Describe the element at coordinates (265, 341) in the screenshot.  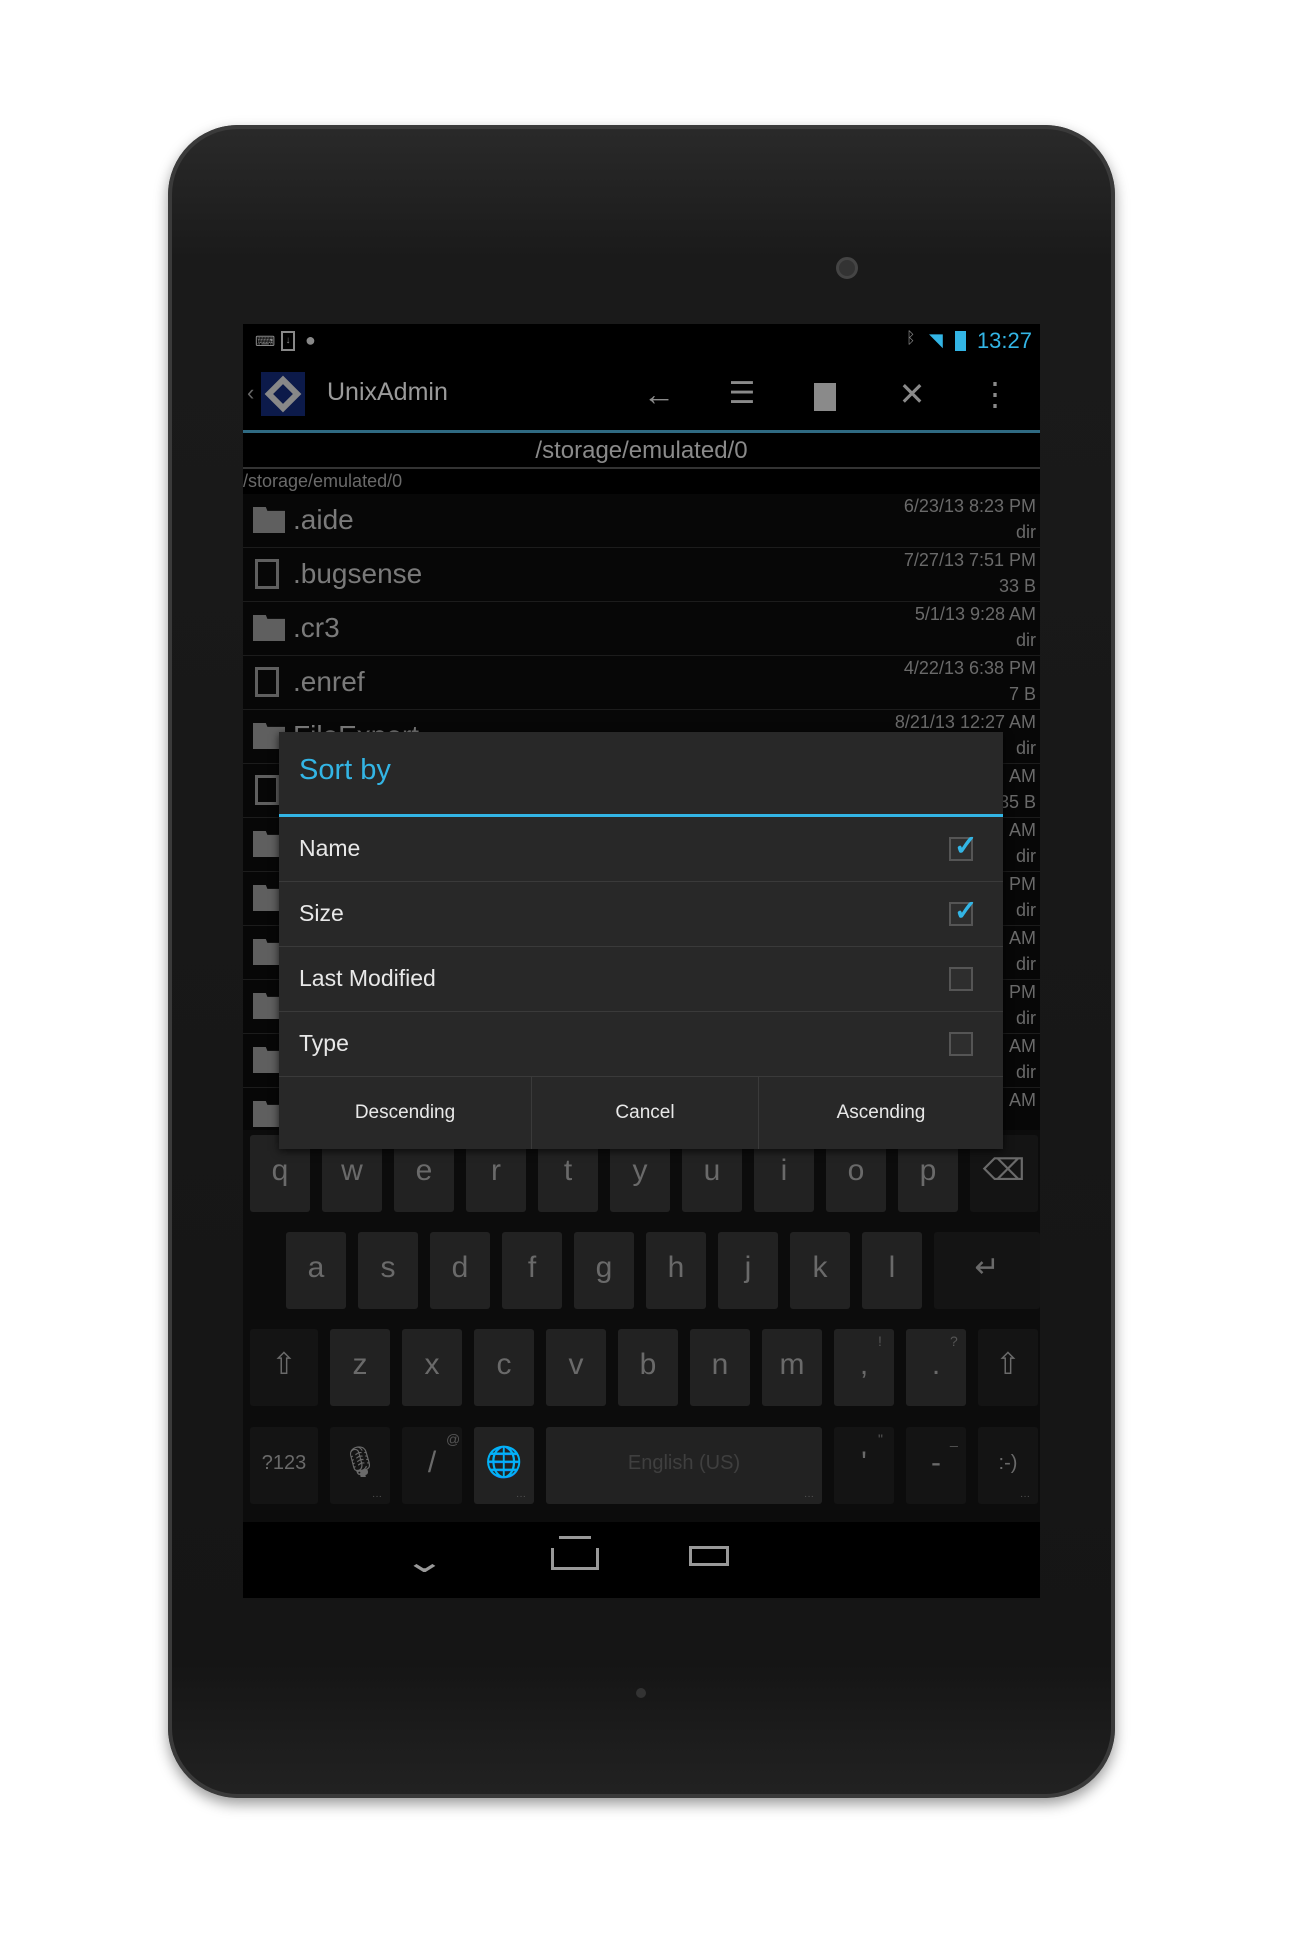
I see `keyboard-icon: ⌨` at that location.